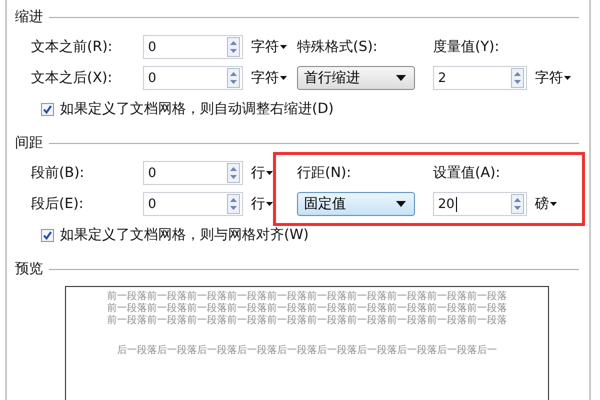  Describe the element at coordinates (58, 173) in the screenshot. I see `field-label: 段前(B):` at that location.